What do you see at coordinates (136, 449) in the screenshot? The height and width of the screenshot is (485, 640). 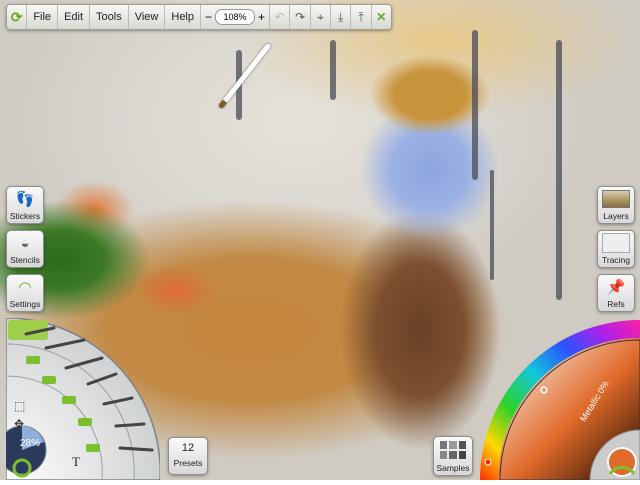 I see `tool-roller` at bounding box center [136, 449].